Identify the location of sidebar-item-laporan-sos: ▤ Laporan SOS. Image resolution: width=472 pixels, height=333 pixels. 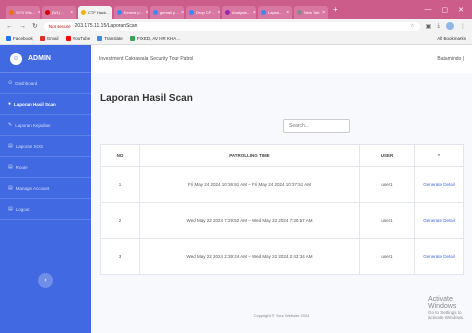
(45, 146).